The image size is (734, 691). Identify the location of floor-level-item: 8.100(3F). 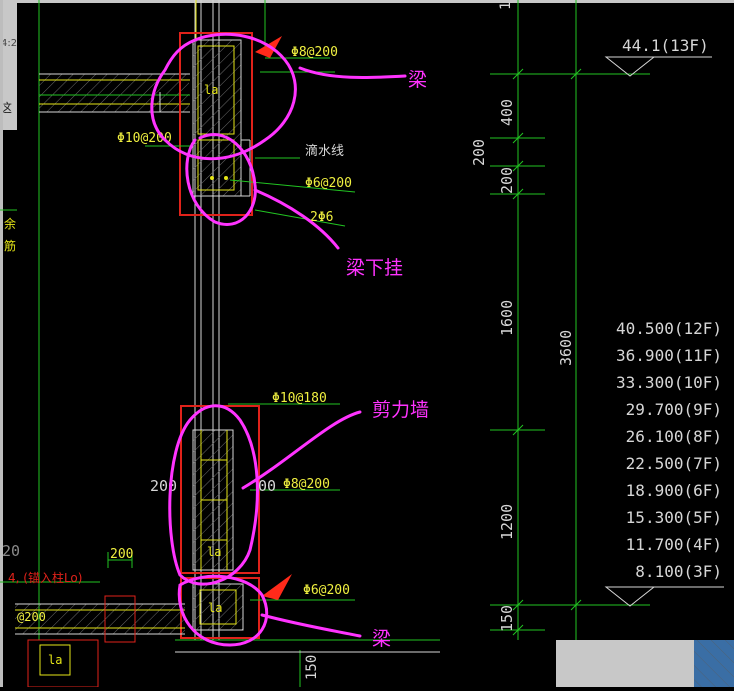
(678, 571).